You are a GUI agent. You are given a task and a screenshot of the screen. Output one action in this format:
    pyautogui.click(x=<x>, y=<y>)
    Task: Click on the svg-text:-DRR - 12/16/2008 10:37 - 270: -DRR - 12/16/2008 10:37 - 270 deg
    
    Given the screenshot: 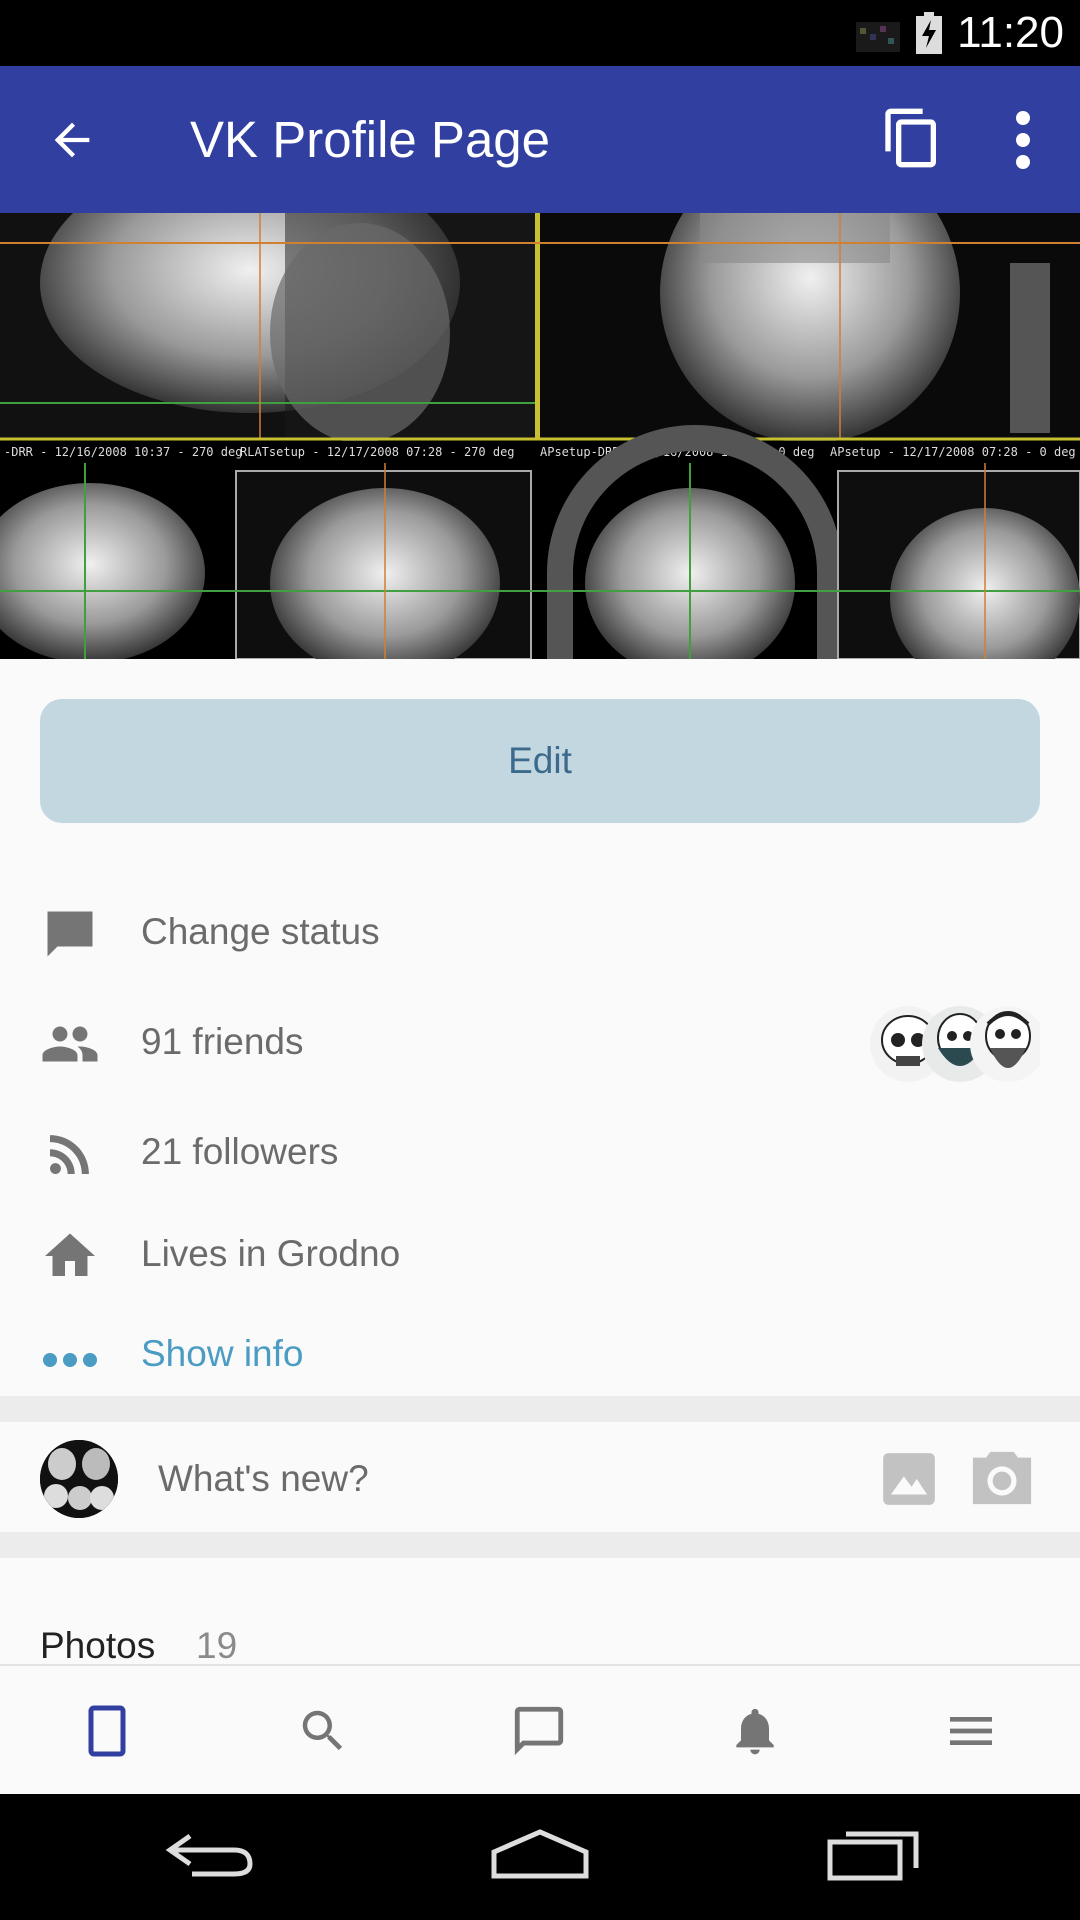 What is the action you would take?
    pyautogui.click(x=123, y=452)
    